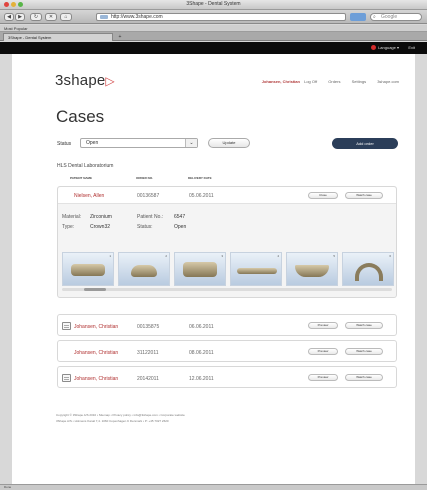 The height and width of the screenshot is (490, 427). Describe the element at coordinates (58, 37) in the screenshot. I see `tab-3shape: 3Shape - Dental System` at that location.